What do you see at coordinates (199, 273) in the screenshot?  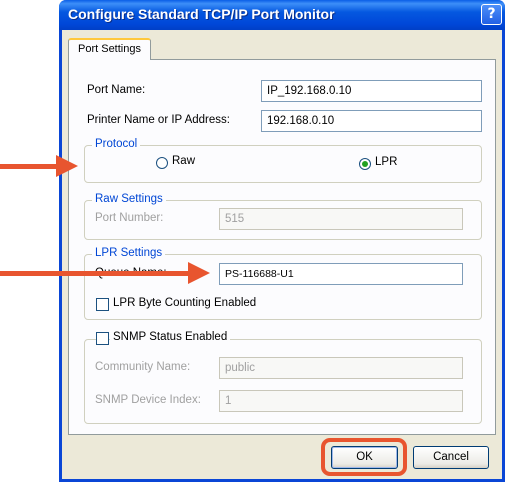 I see `queue-name-arrow-icon` at bounding box center [199, 273].